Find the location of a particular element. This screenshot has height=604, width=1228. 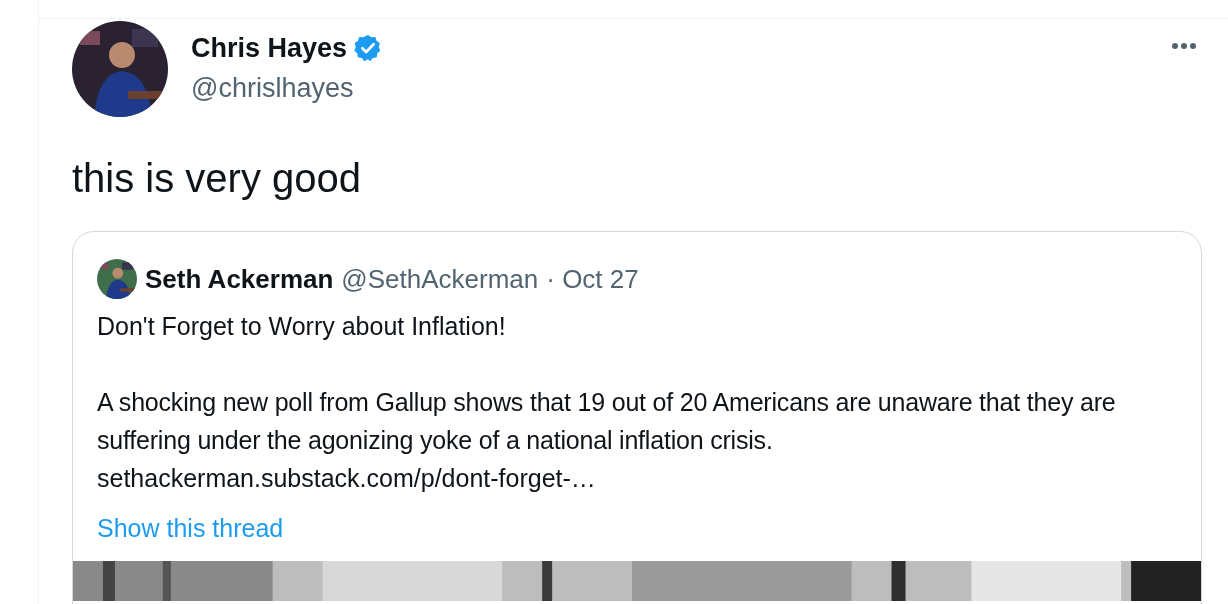

author-handle: @chrislhayes is located at coordinates (287, 88).